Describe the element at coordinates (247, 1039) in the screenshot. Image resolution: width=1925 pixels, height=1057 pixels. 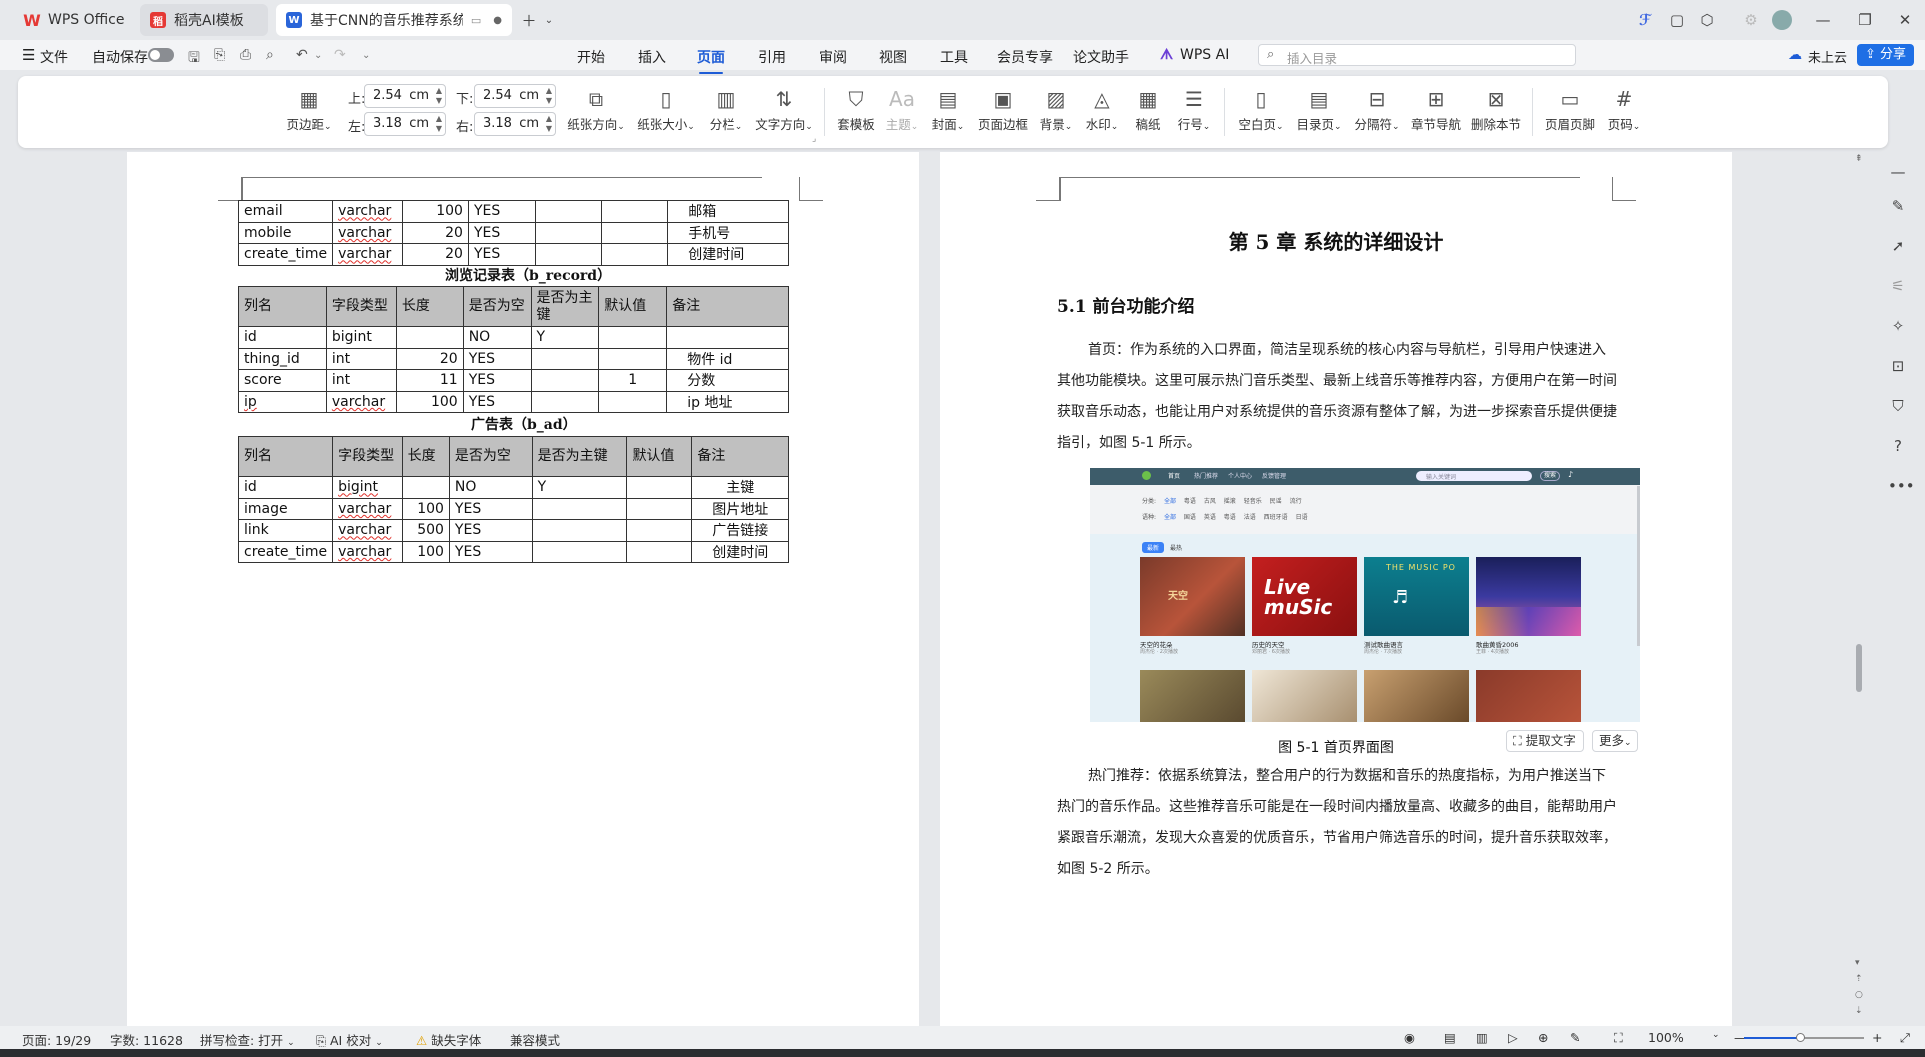
I see `spell-check: 拼写检查: 打开 ⌄` at that location.